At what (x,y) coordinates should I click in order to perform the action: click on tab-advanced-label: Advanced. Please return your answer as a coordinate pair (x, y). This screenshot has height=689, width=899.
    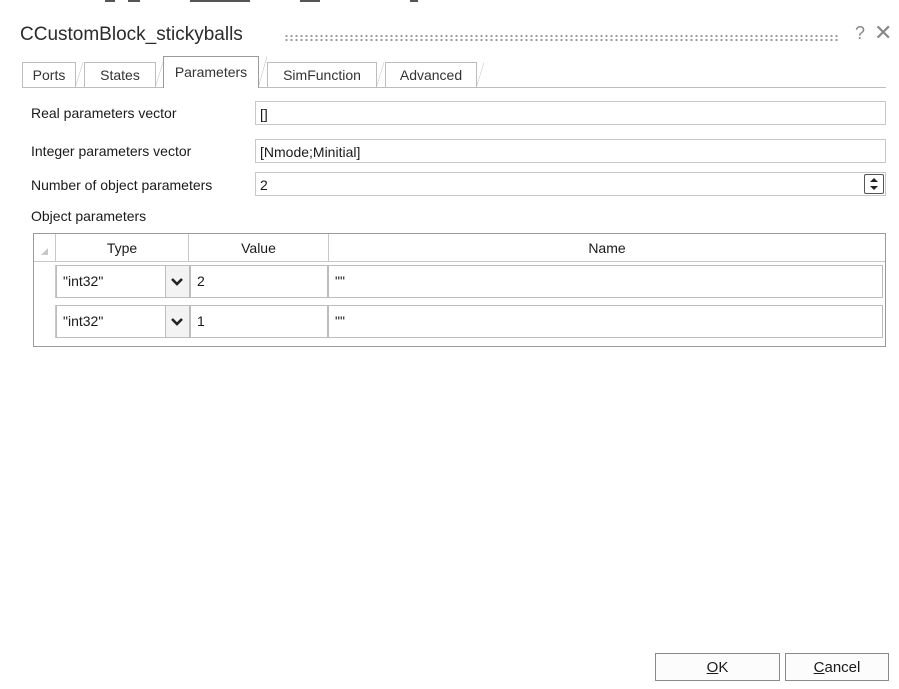
    Looking at the image, I should click on (431, 75).